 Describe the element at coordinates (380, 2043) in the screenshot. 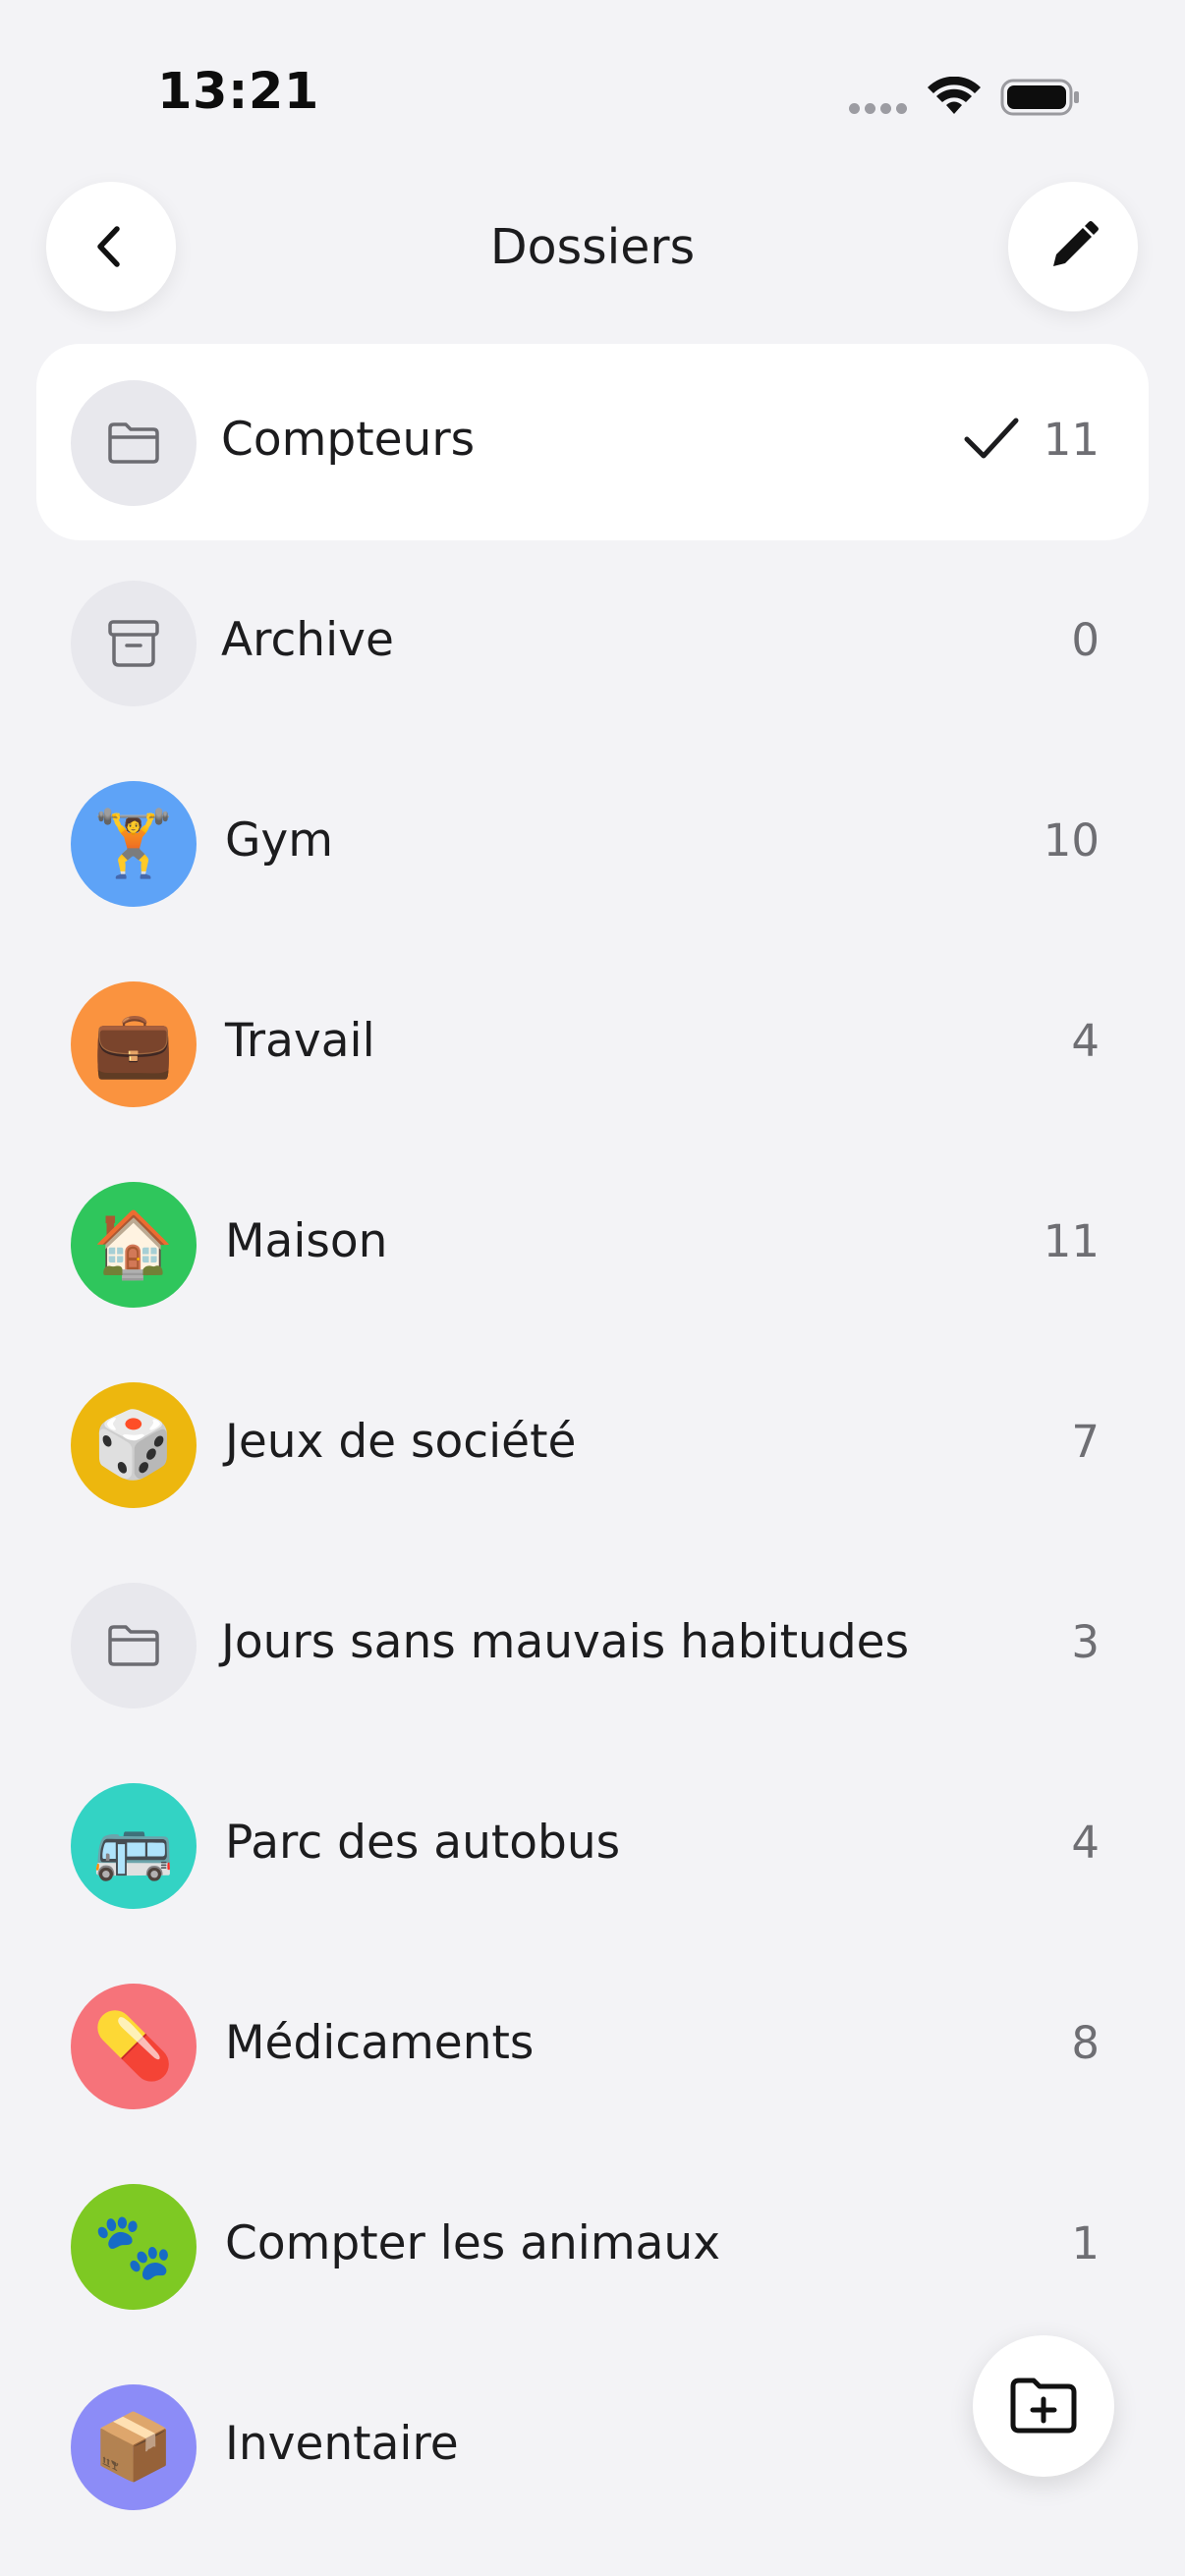

I see `folder-name: Médicaments` at that location.